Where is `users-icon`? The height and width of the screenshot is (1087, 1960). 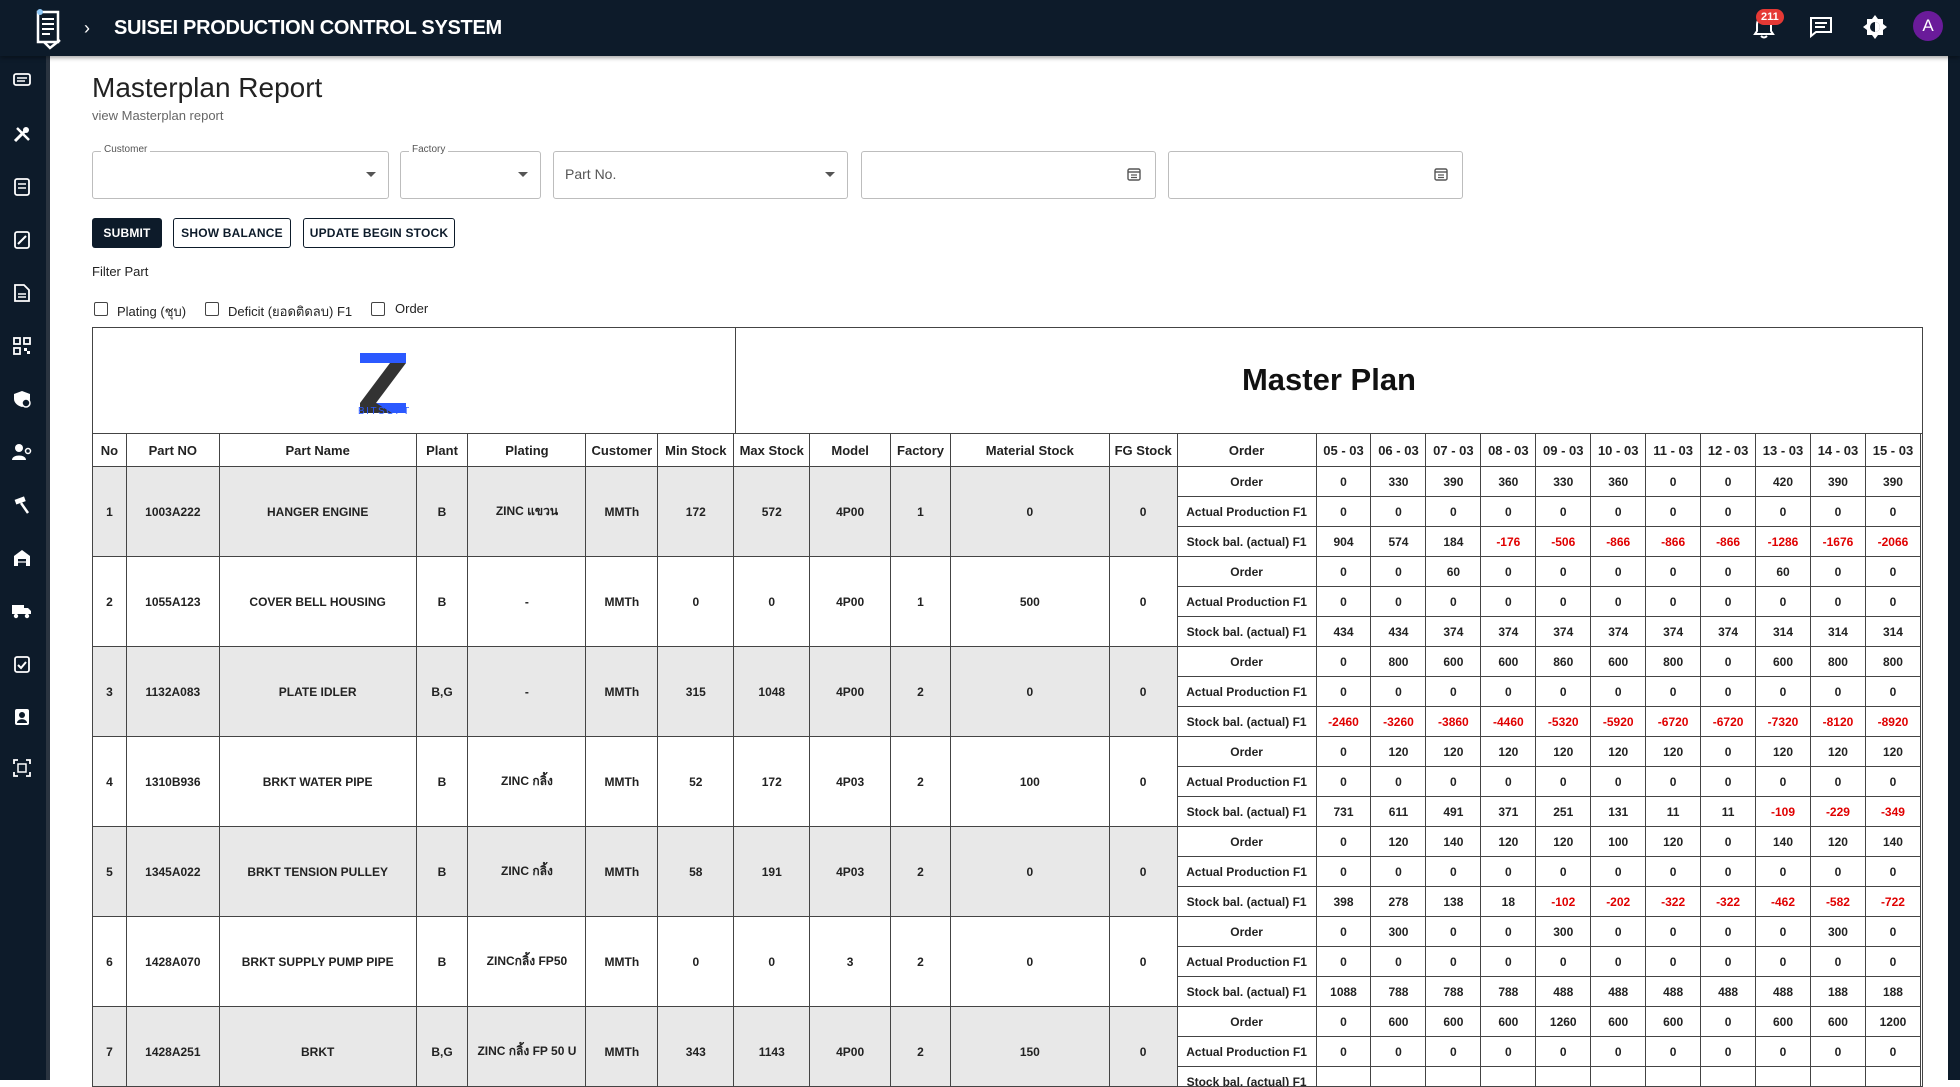
users-icon is located at coordinates (22, 452).